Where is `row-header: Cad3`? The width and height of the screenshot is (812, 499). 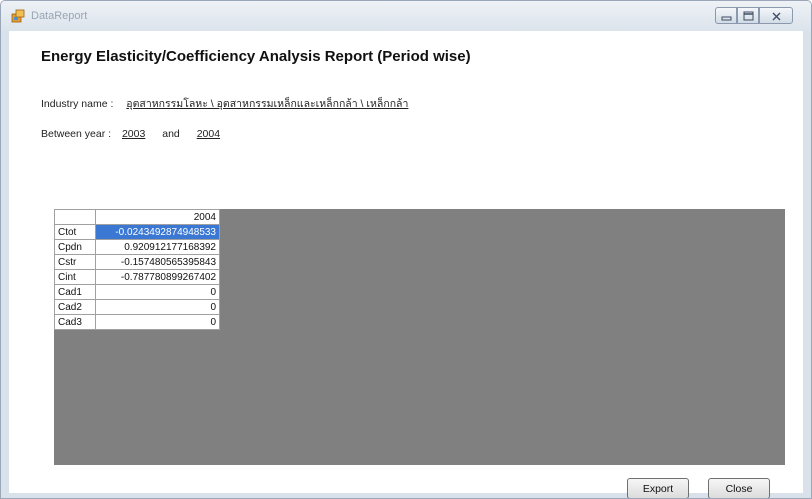 row-header: Cad3 is located at coordinates (75, 322).